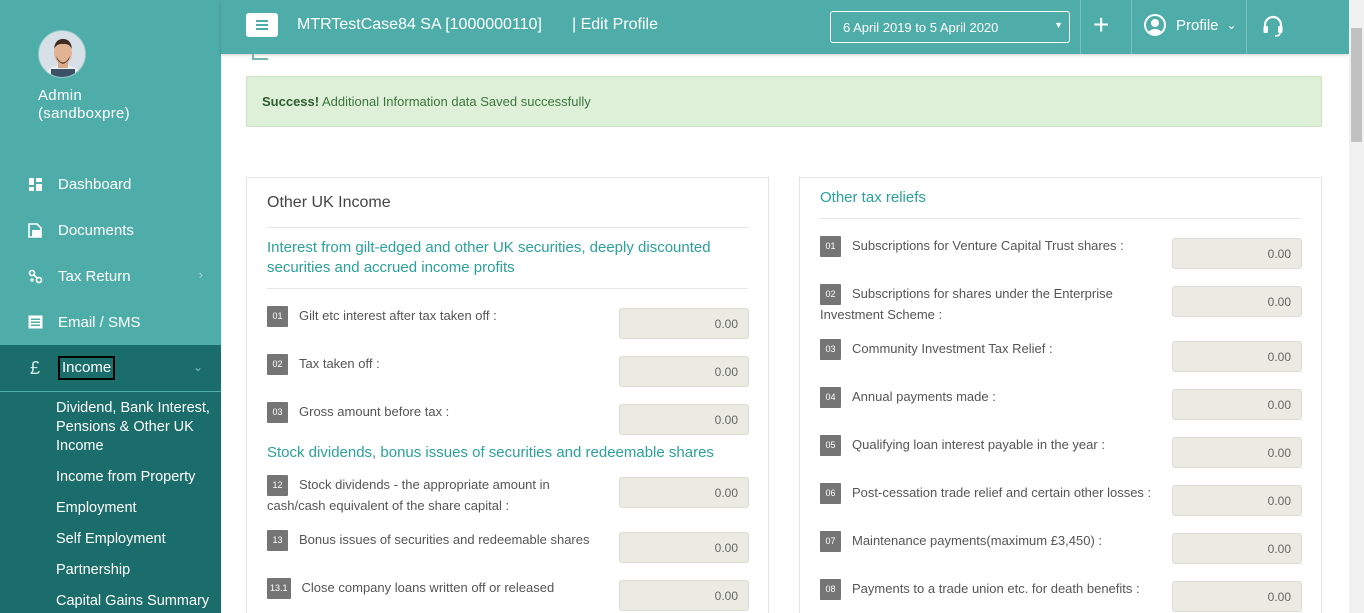 This screenshot has width=1364, height=613. What do you see at coordinates (96, 230) in the screenshot?
I see `nav-documents-label: Documents` at bounding box center [96, 230].